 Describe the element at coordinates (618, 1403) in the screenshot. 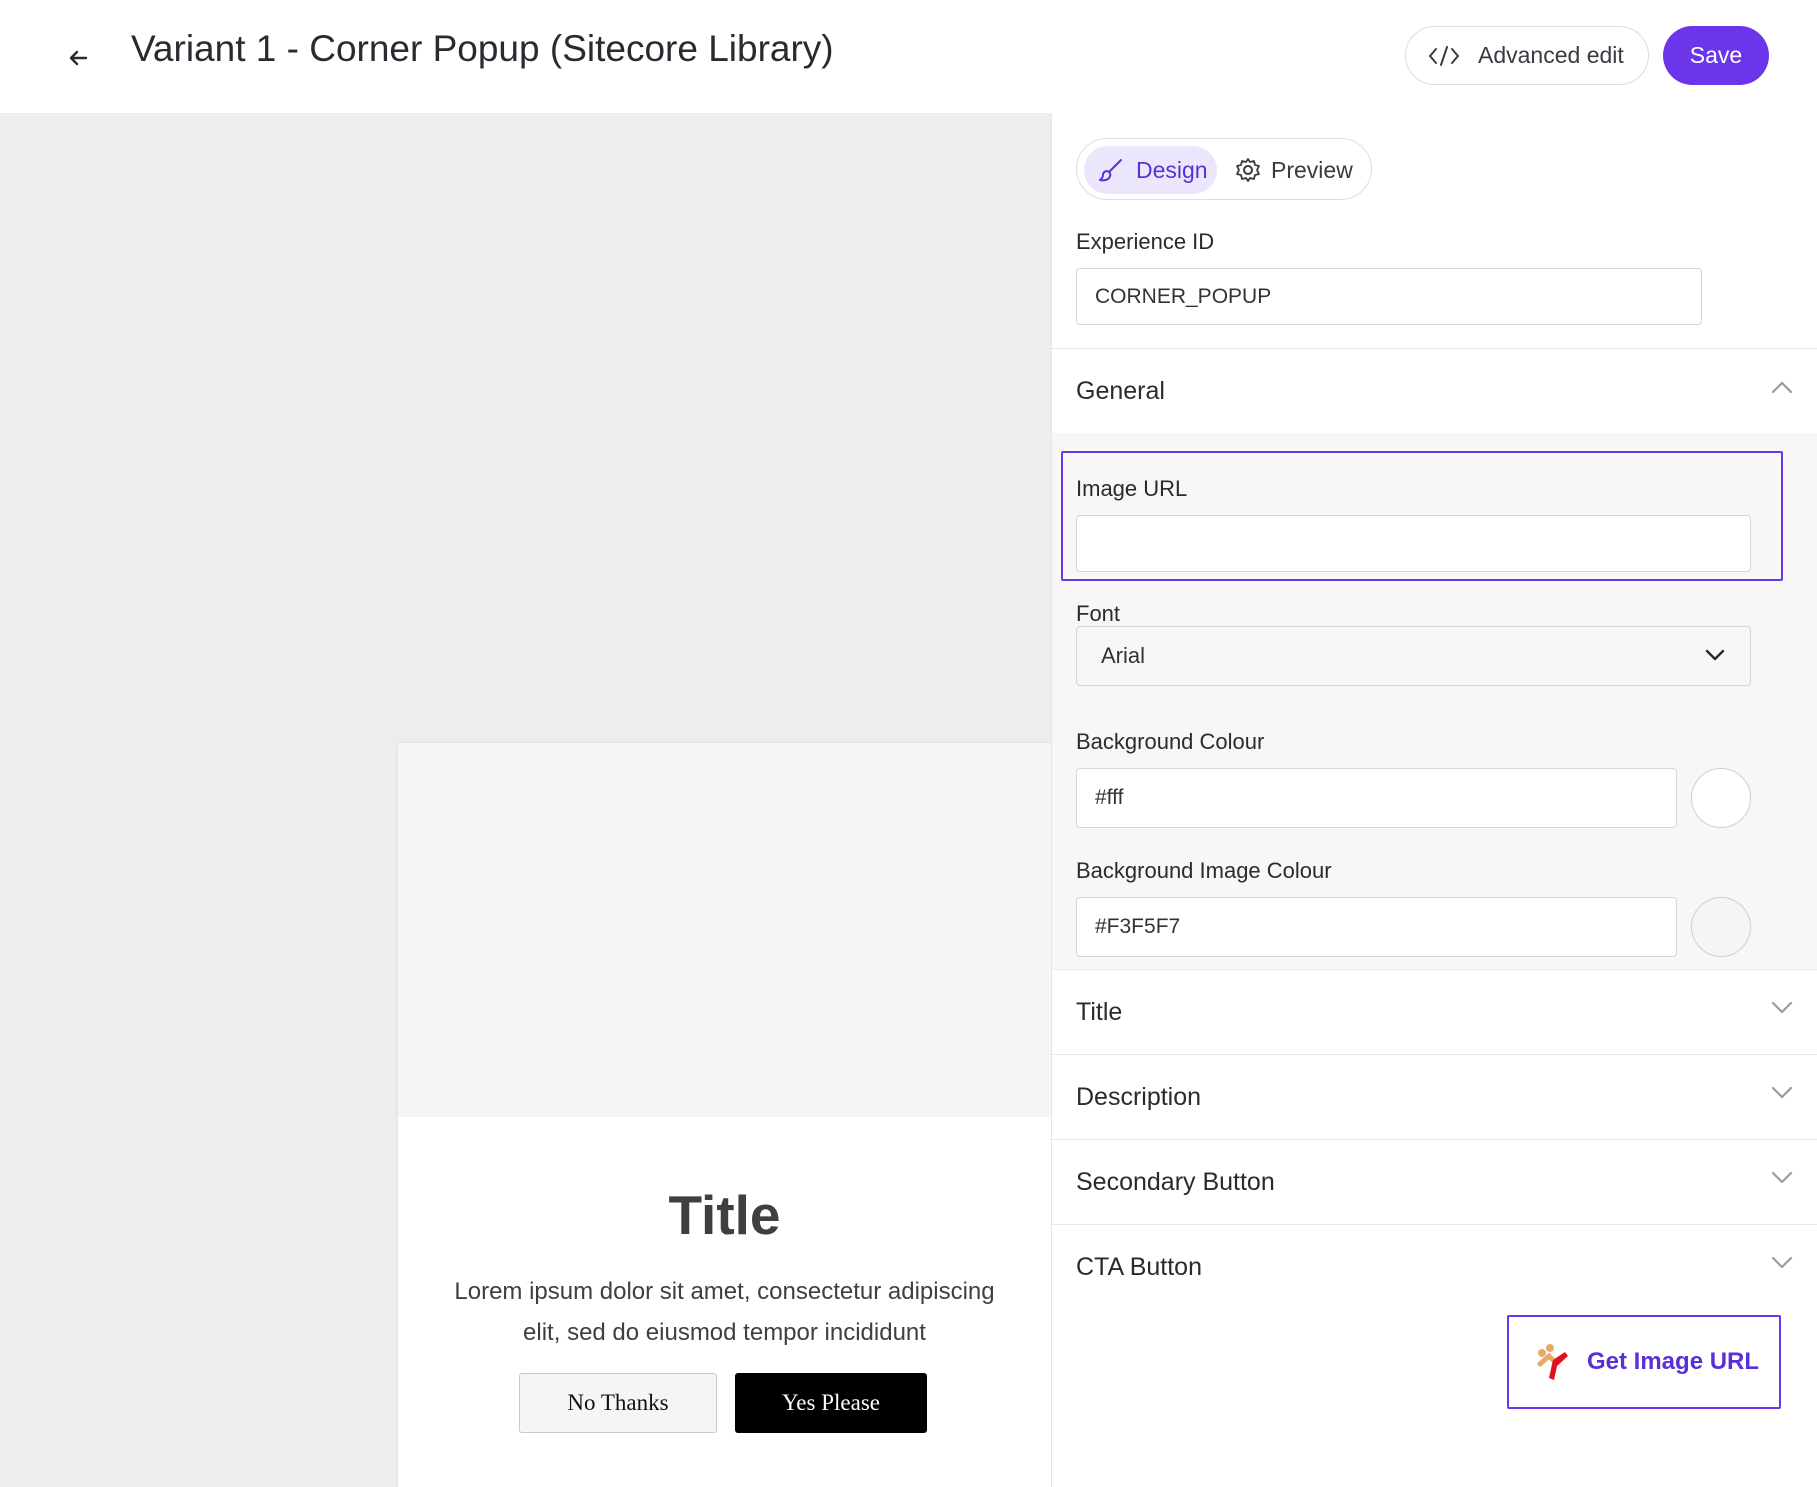

I see `popup-no-thanks-button: No Thanks` at that location.